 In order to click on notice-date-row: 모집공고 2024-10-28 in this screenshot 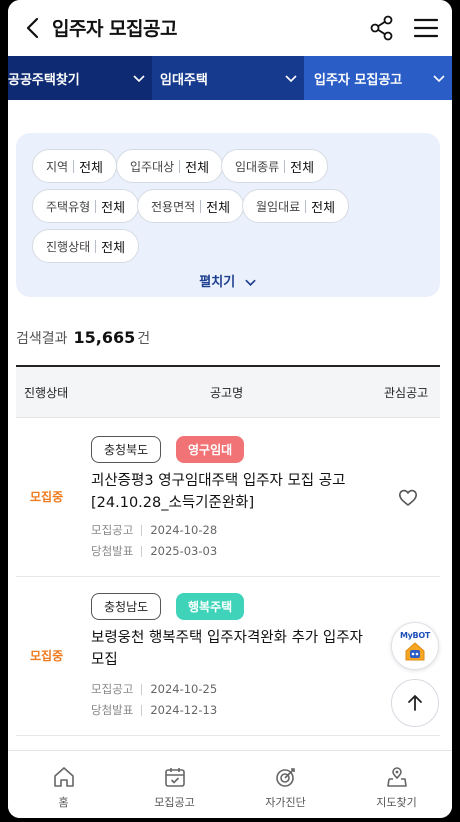, I will do `click(154, 530)`.